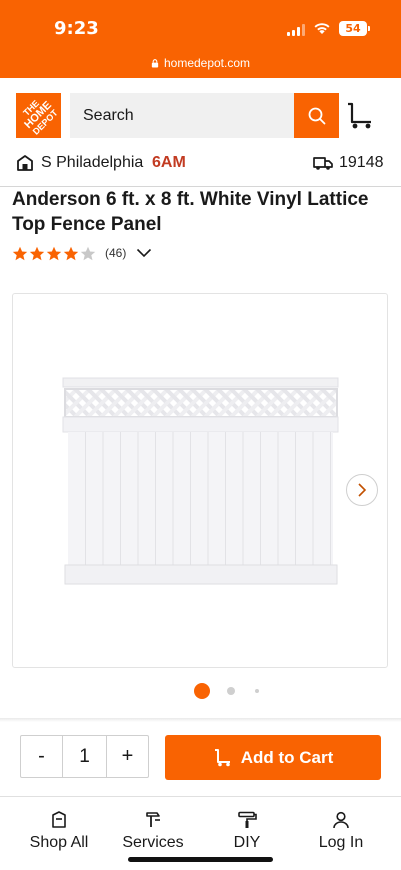 This screenshot has width=401, height=870. Describe the element at coordinates (116, 253) in the screenshot. I see `review-count: (46)` at that location.